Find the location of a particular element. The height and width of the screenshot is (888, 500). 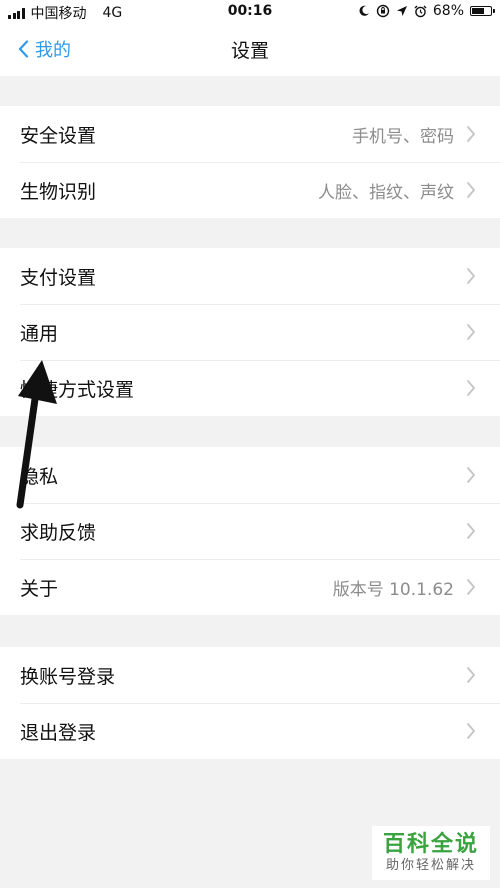

status-right: 68% is located at coordinates (426, 11).